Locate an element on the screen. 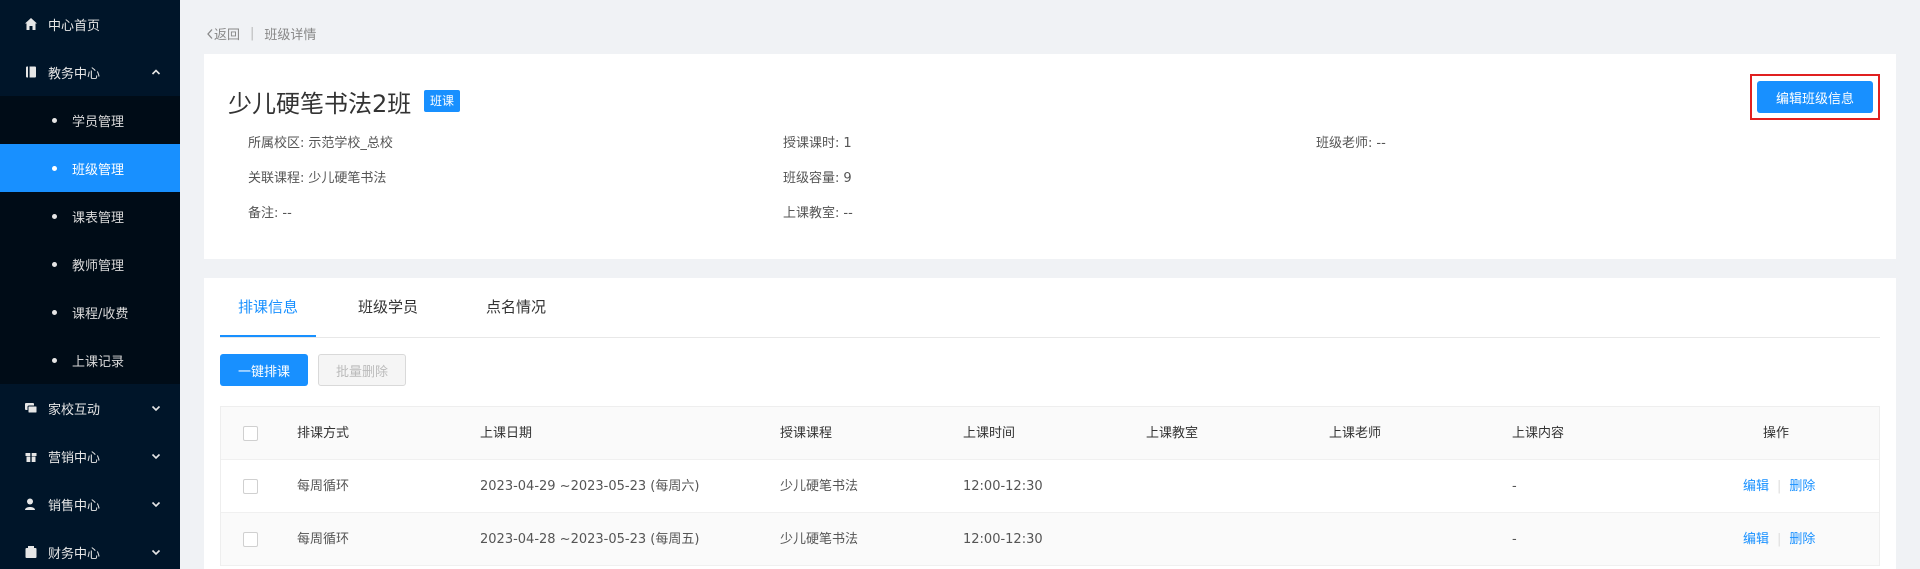  sidebar-item-academic: 教务中心 is located at coordinates (90, 72).